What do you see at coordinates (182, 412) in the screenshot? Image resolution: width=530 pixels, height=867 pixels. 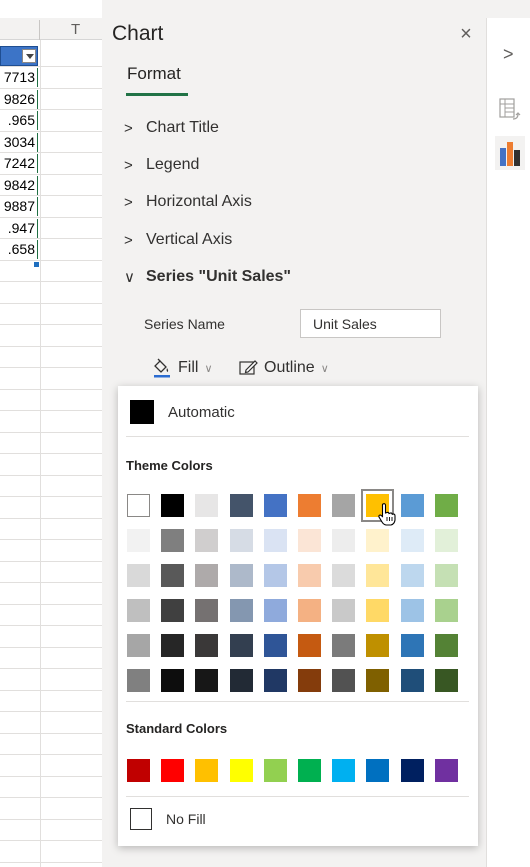 I see `automatic-color-option: Automatic` at bounding box center [182, 412].